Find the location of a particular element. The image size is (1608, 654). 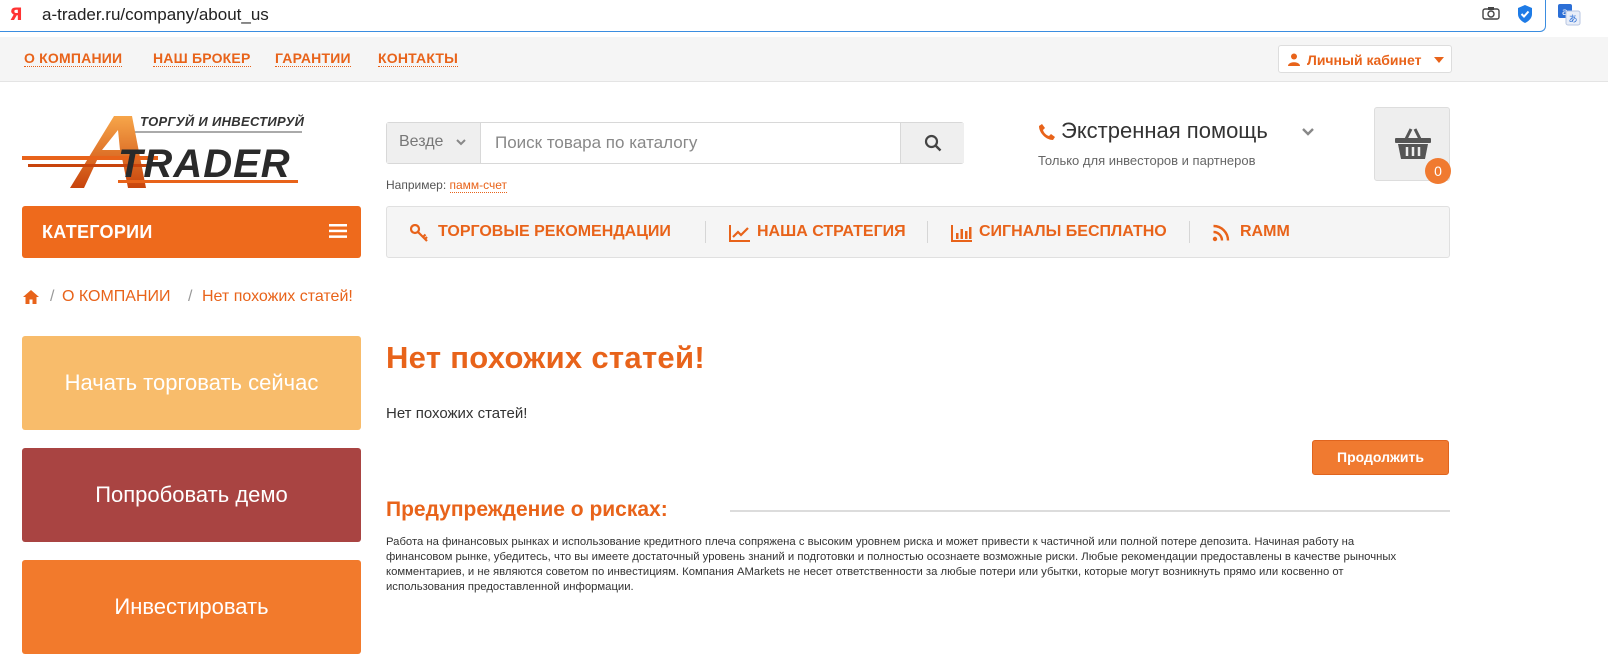

search-input is located at coordinates (688, 143).